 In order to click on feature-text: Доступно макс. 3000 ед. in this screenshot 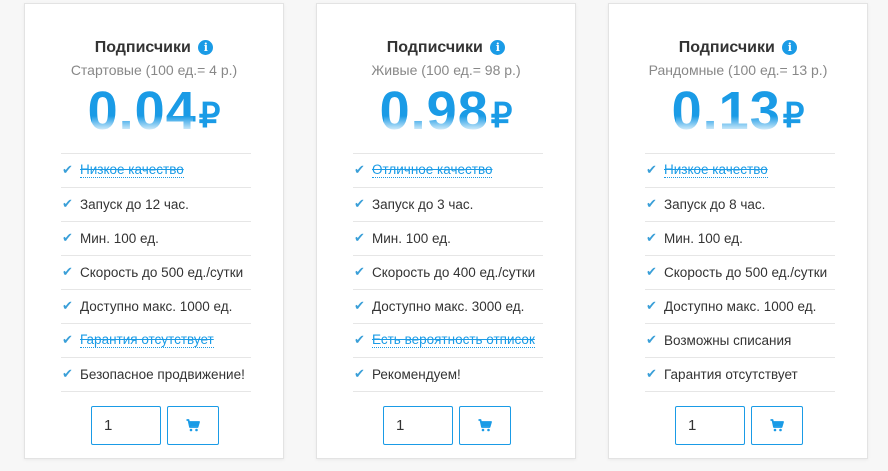, I will do `click(448, 306)`.